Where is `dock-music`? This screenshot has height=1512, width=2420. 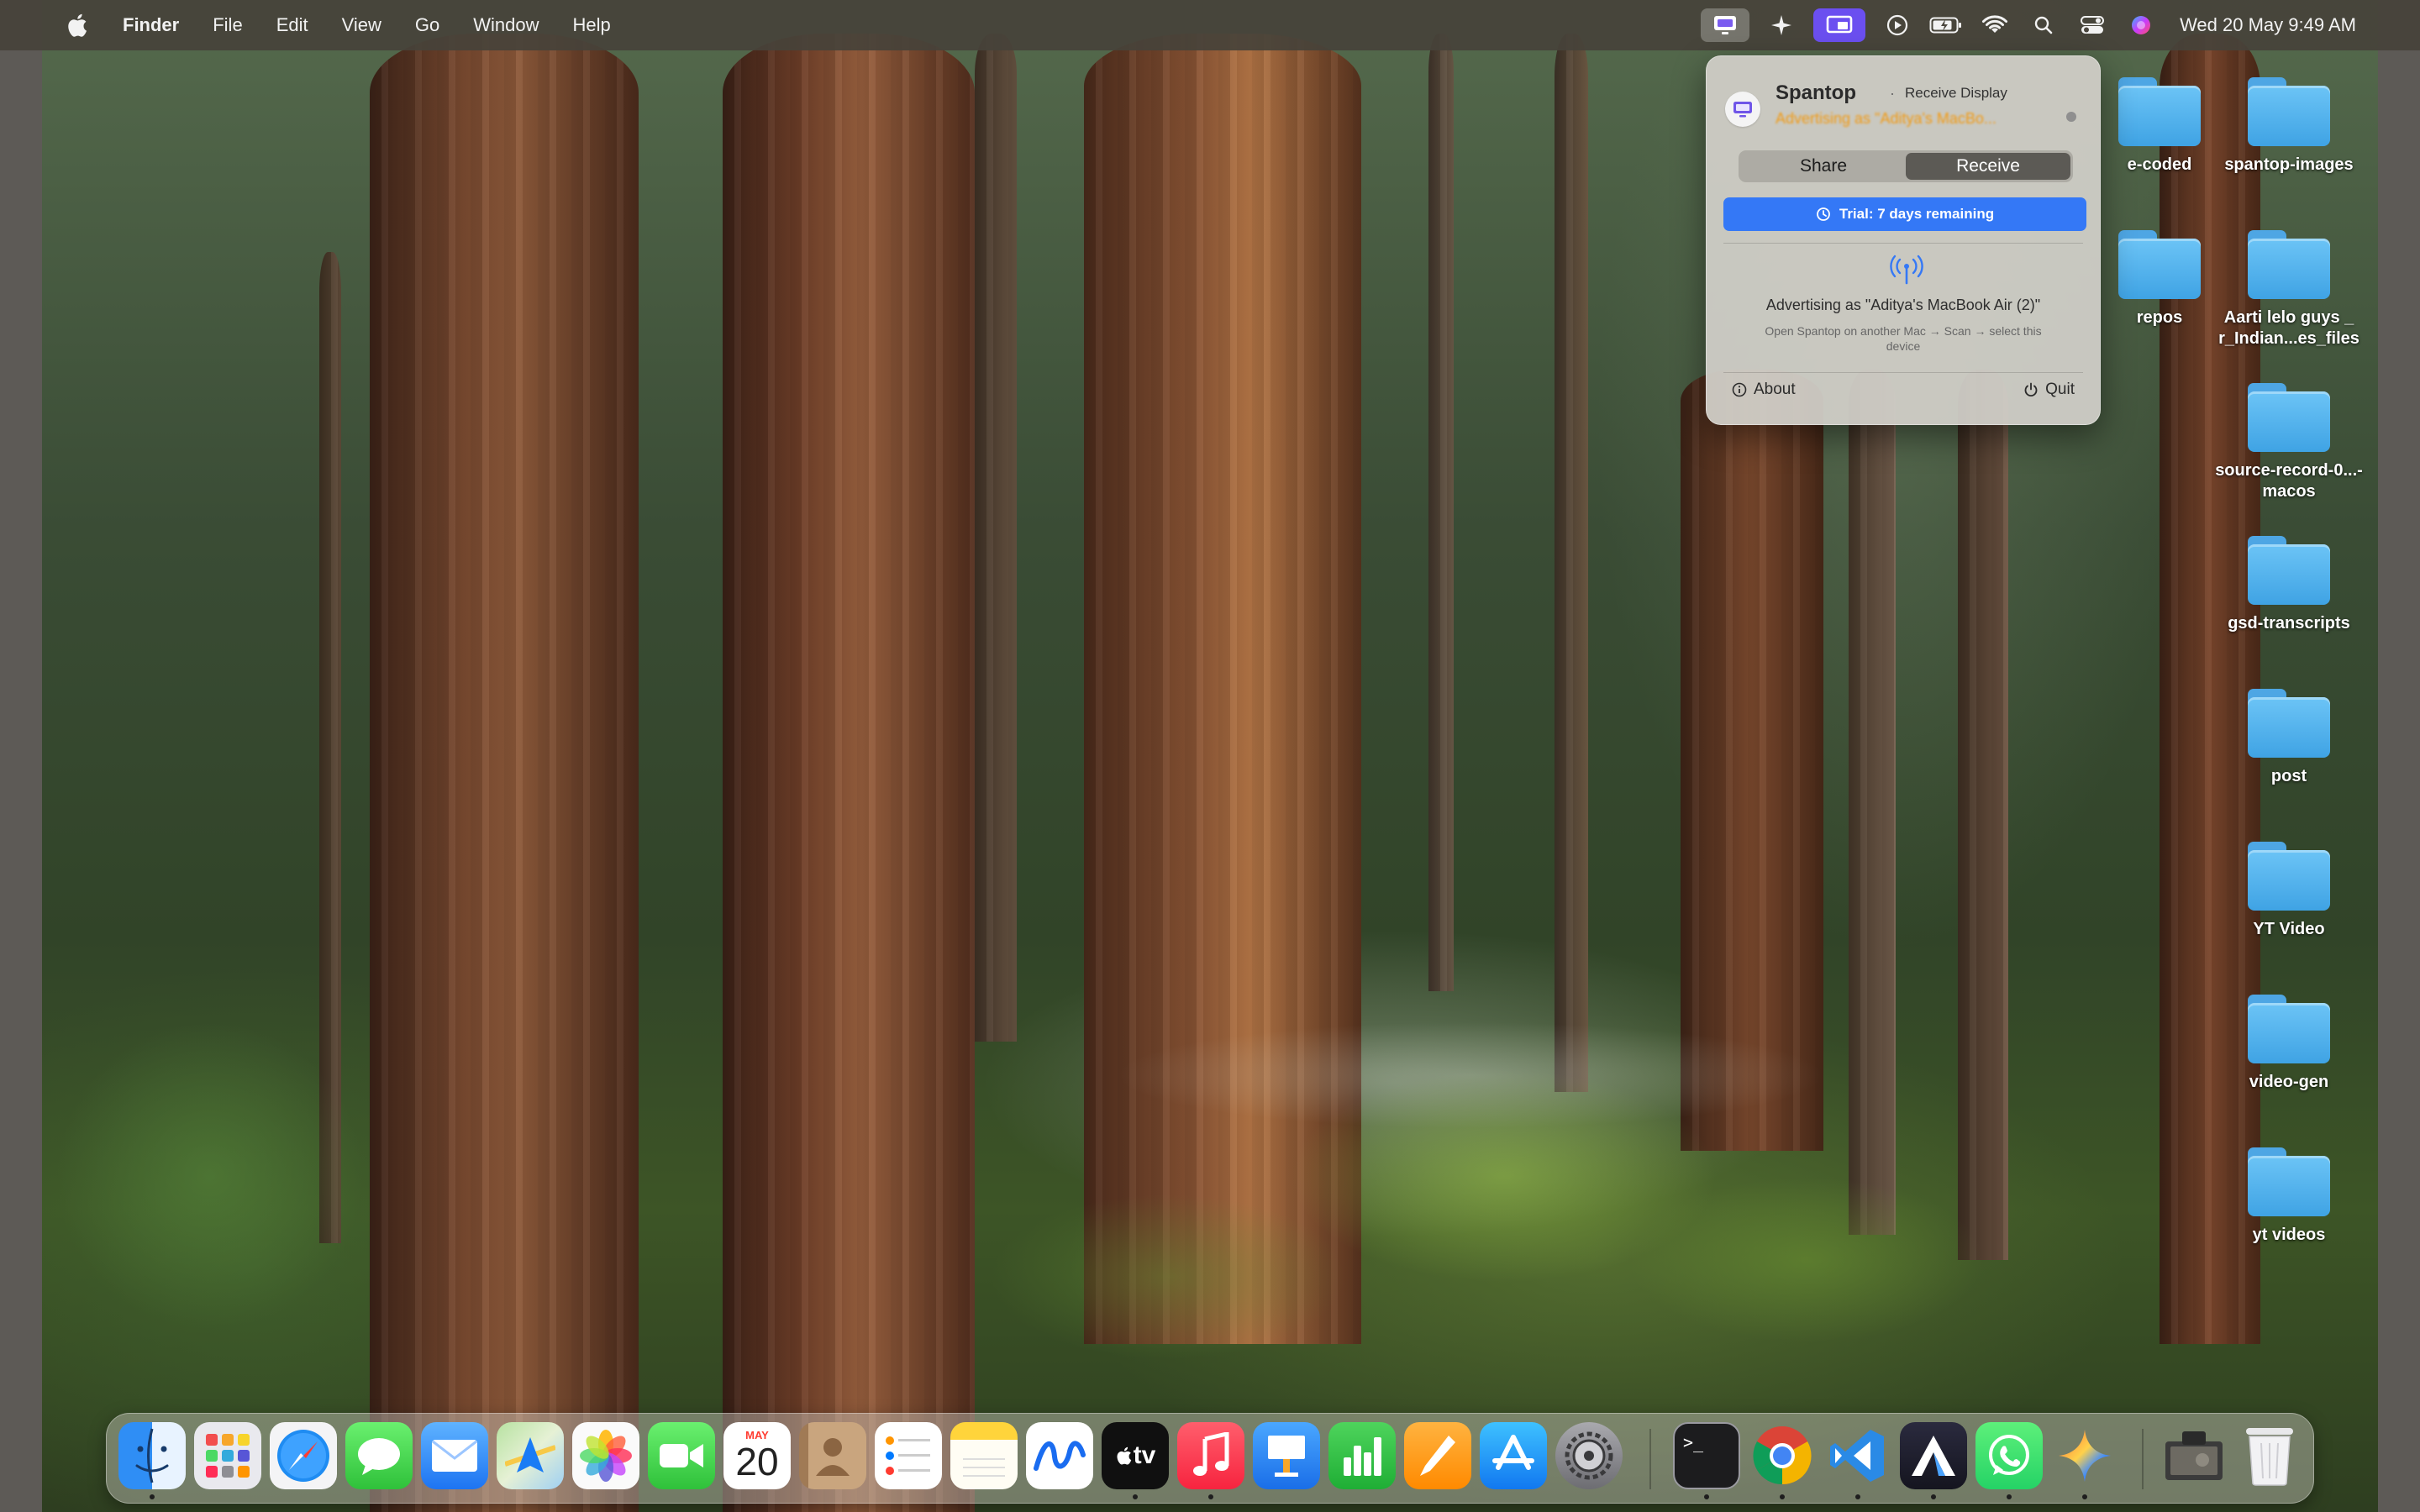
dock-music is located at coordinates (1210, 1455).